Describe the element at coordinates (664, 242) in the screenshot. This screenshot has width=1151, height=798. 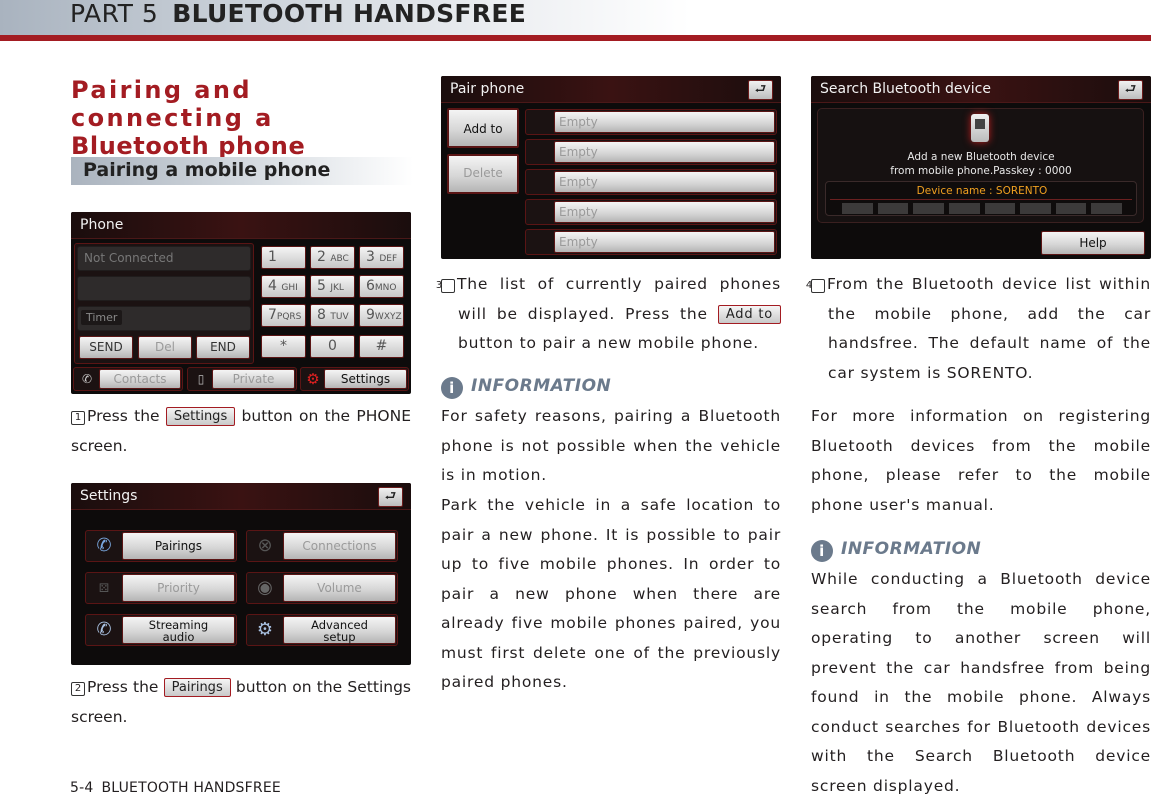
I see `paired-slot-5: Empty` at that location.